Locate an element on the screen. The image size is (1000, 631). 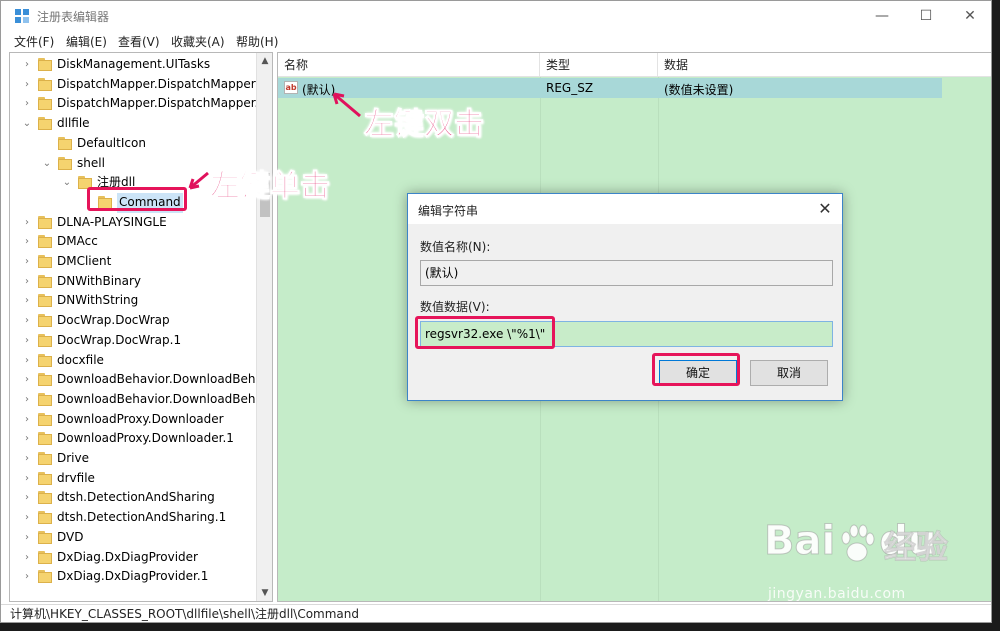
tree-item: › DMAcc is located at coordinates (134, 242).